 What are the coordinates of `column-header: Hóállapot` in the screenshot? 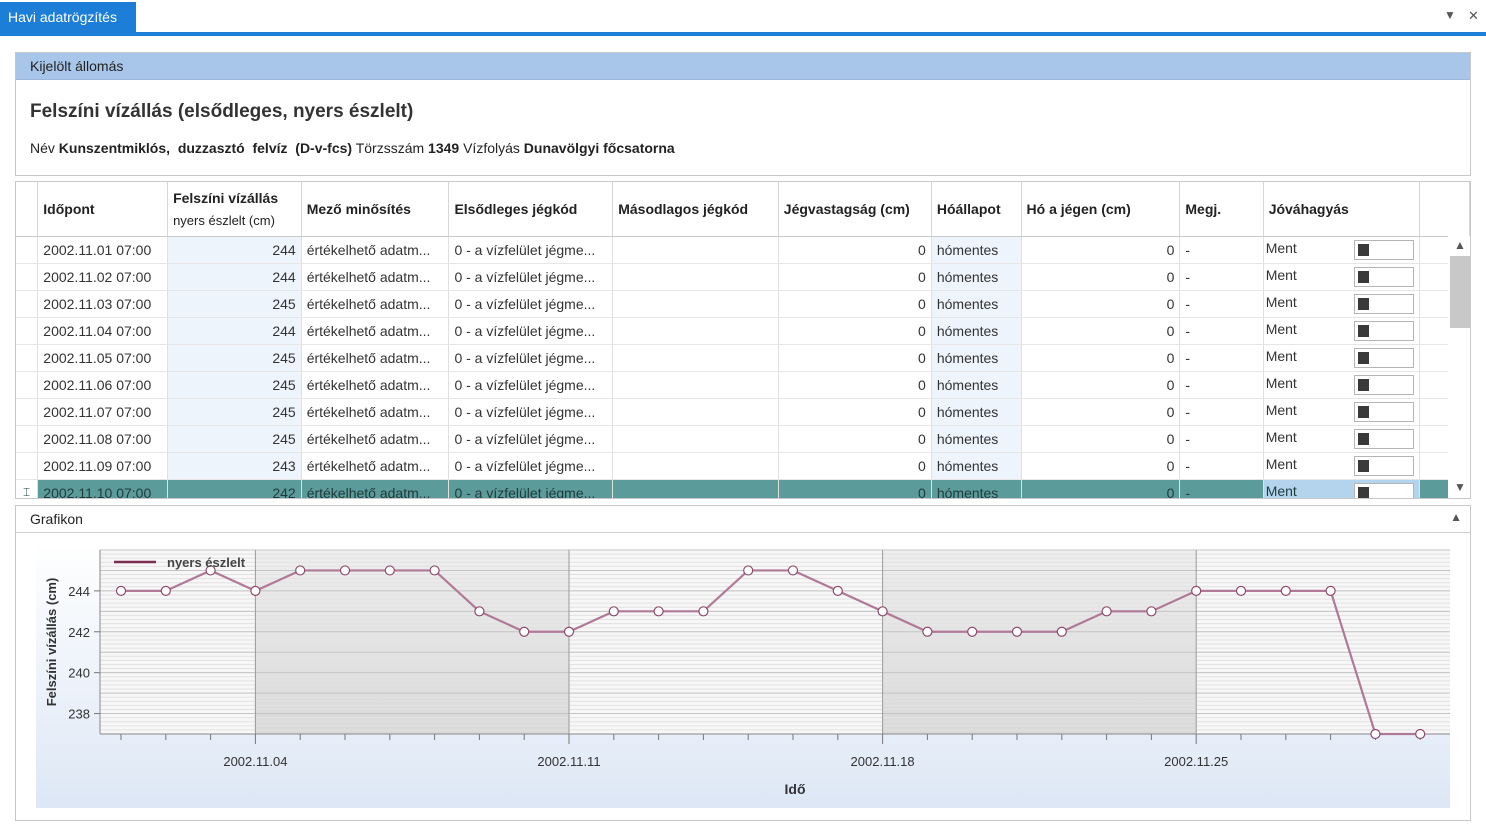 It's located at (976, 209).